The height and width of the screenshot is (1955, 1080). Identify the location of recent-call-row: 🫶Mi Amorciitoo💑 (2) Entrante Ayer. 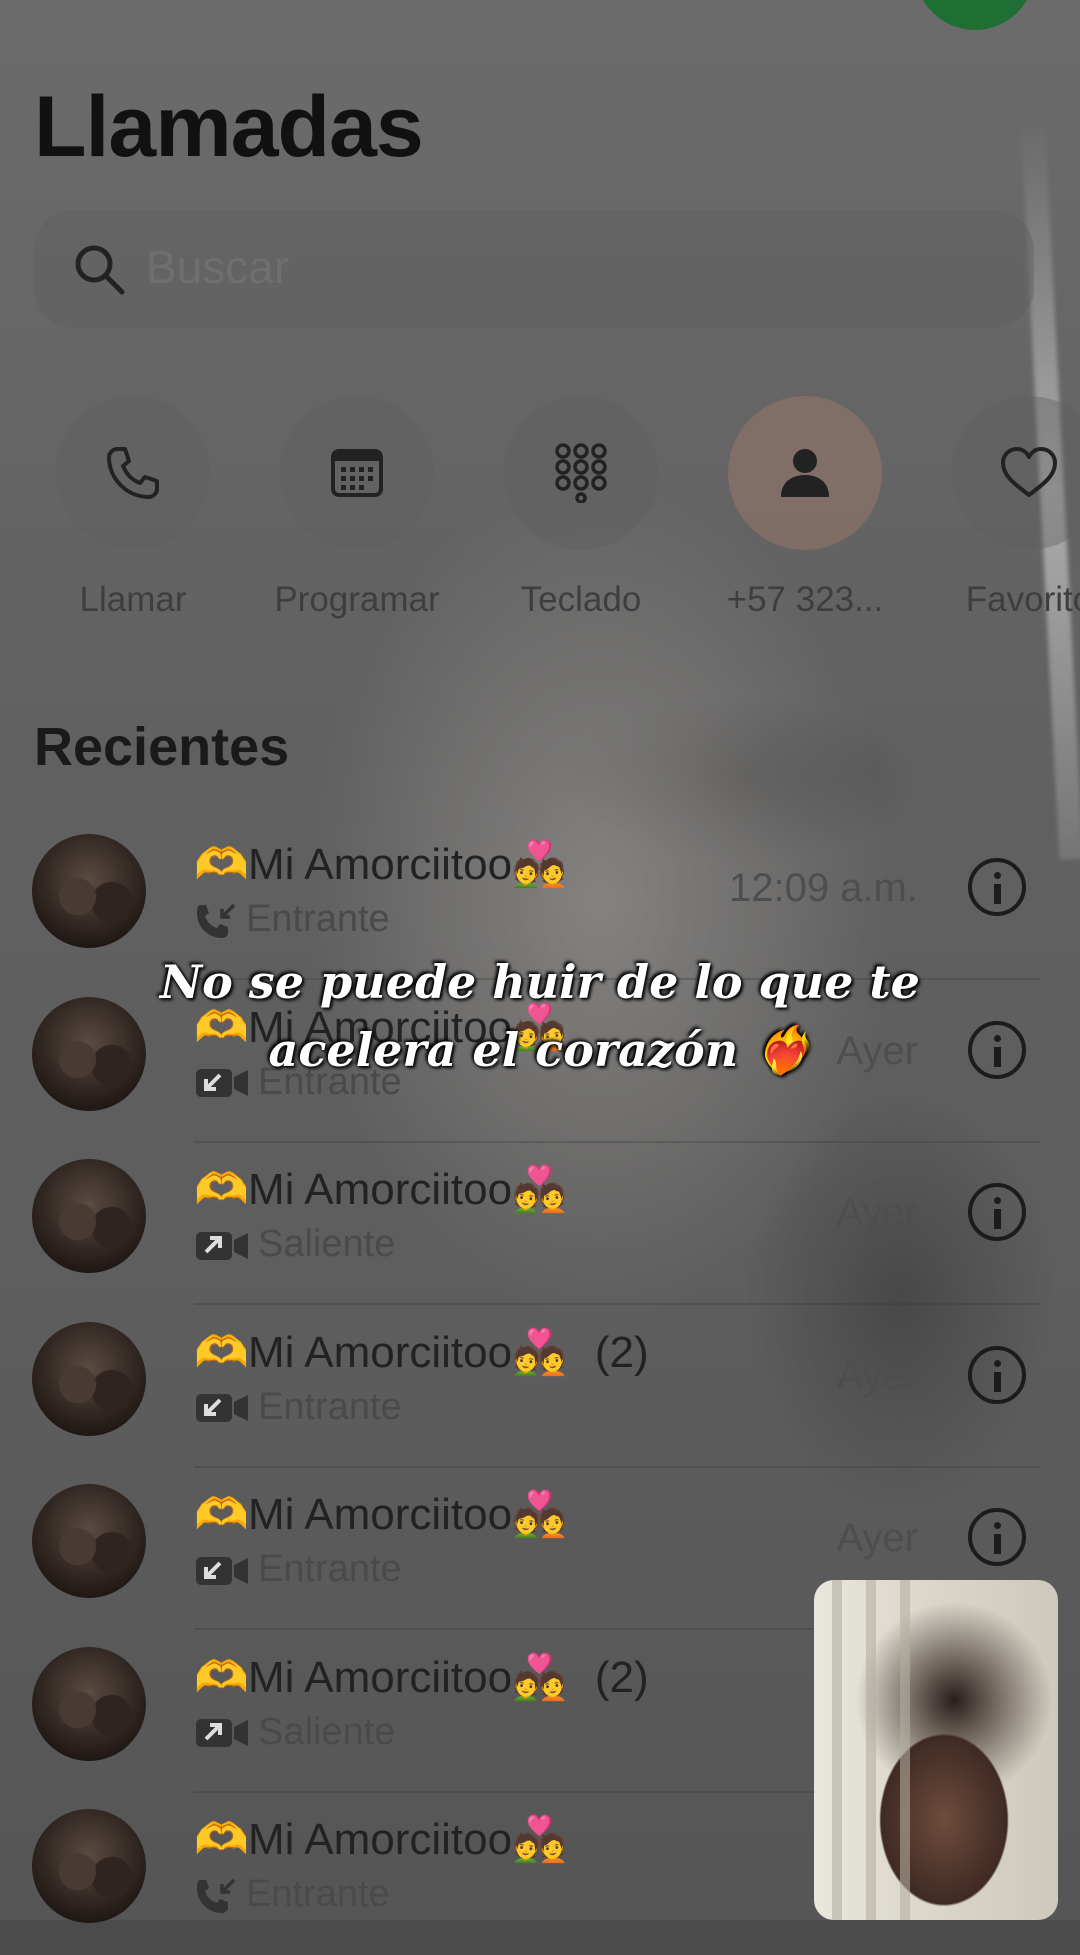
(540, 1387).